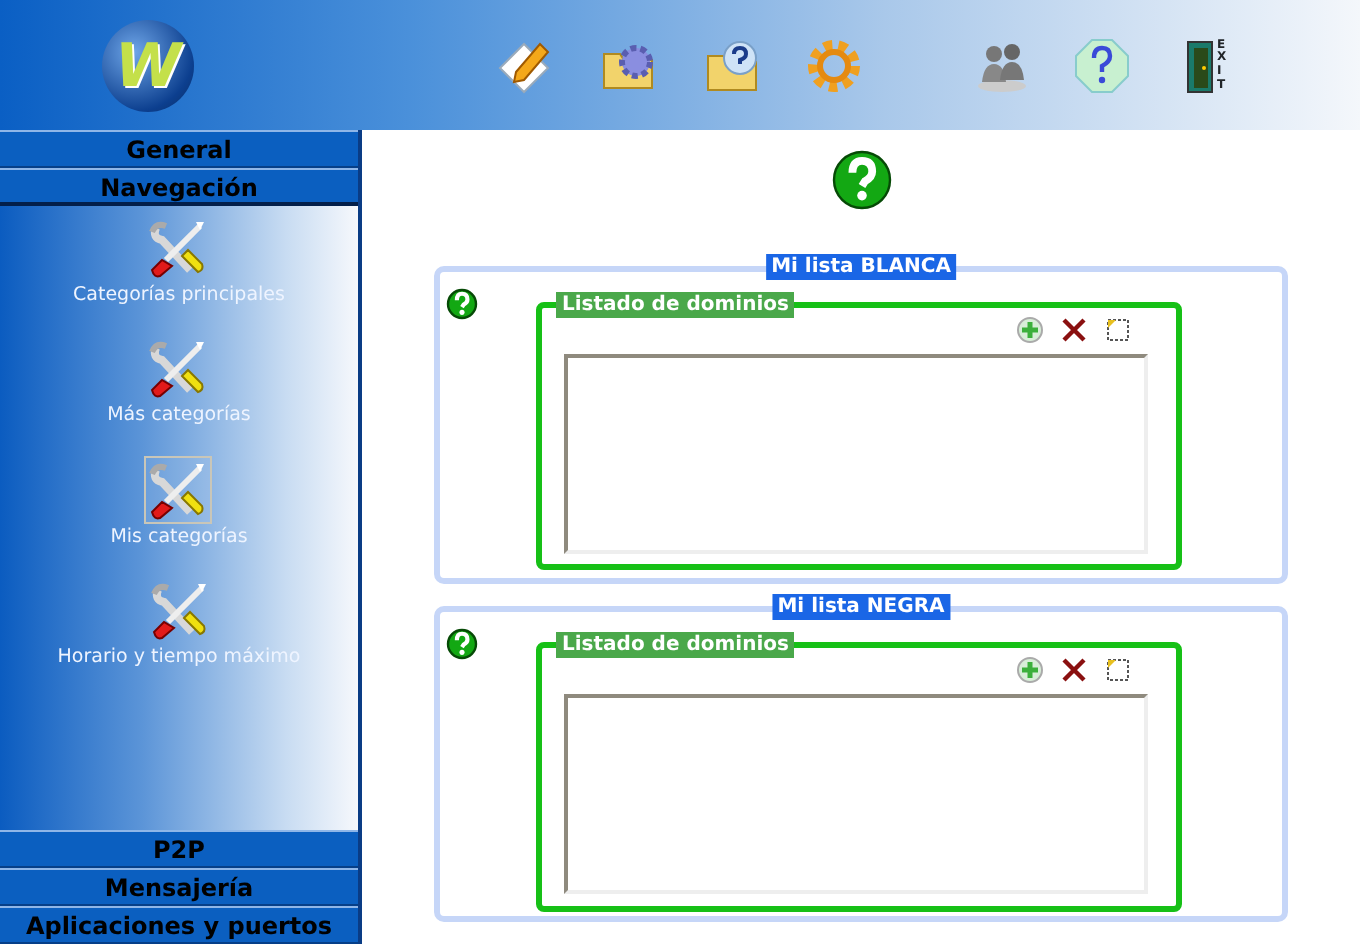  I want to click on sidebar-nav-item: Más categorías, so click(179, 382).